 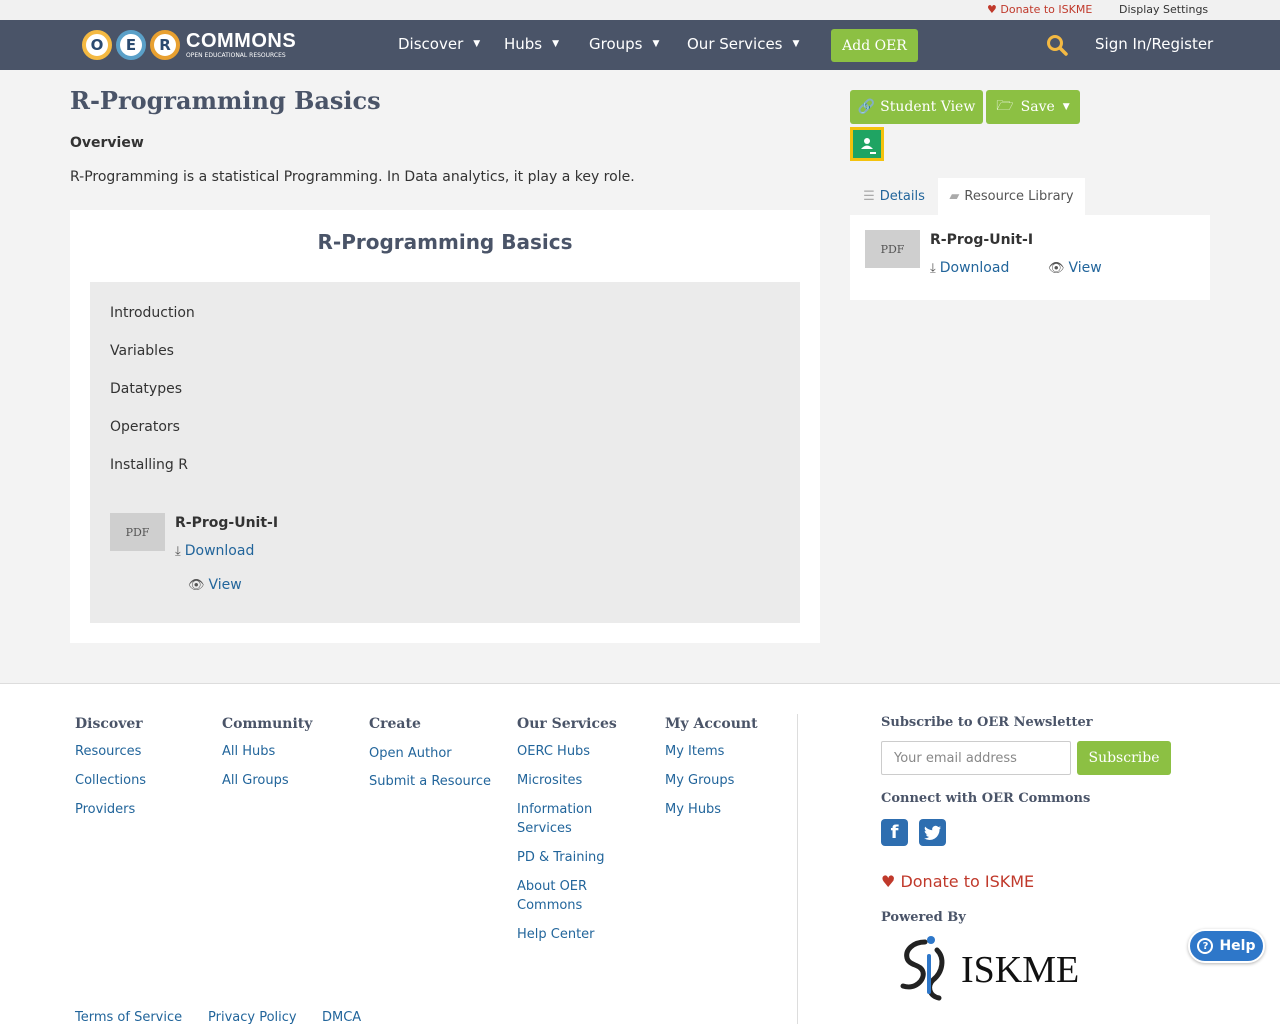 What do you see at coordinates (957, 881) in the screenshot?
I see `footer-donate-link: ♥ Donate to ISKME` at bounding box center [957, 881].